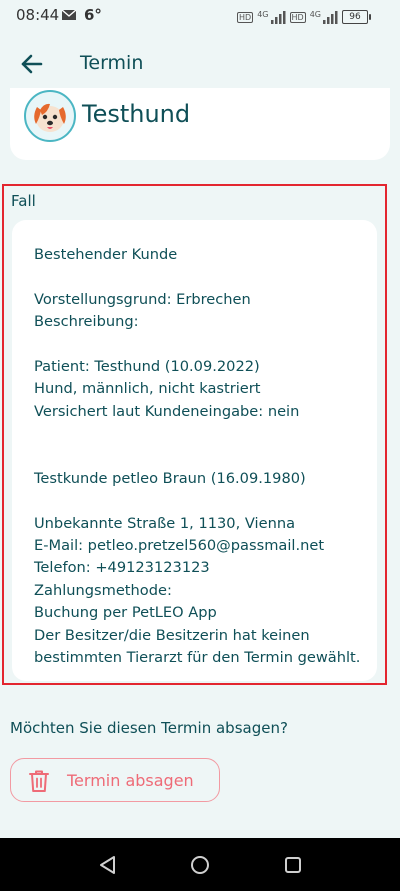  I want to click on nav-back-button, so click(108, 865).